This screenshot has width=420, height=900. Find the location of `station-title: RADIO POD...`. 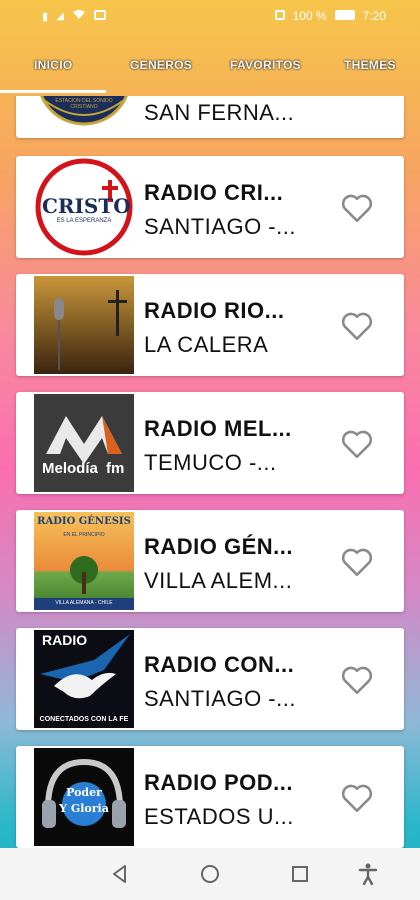

station-title: RADIO POD... is located at coordinates (219, 782).